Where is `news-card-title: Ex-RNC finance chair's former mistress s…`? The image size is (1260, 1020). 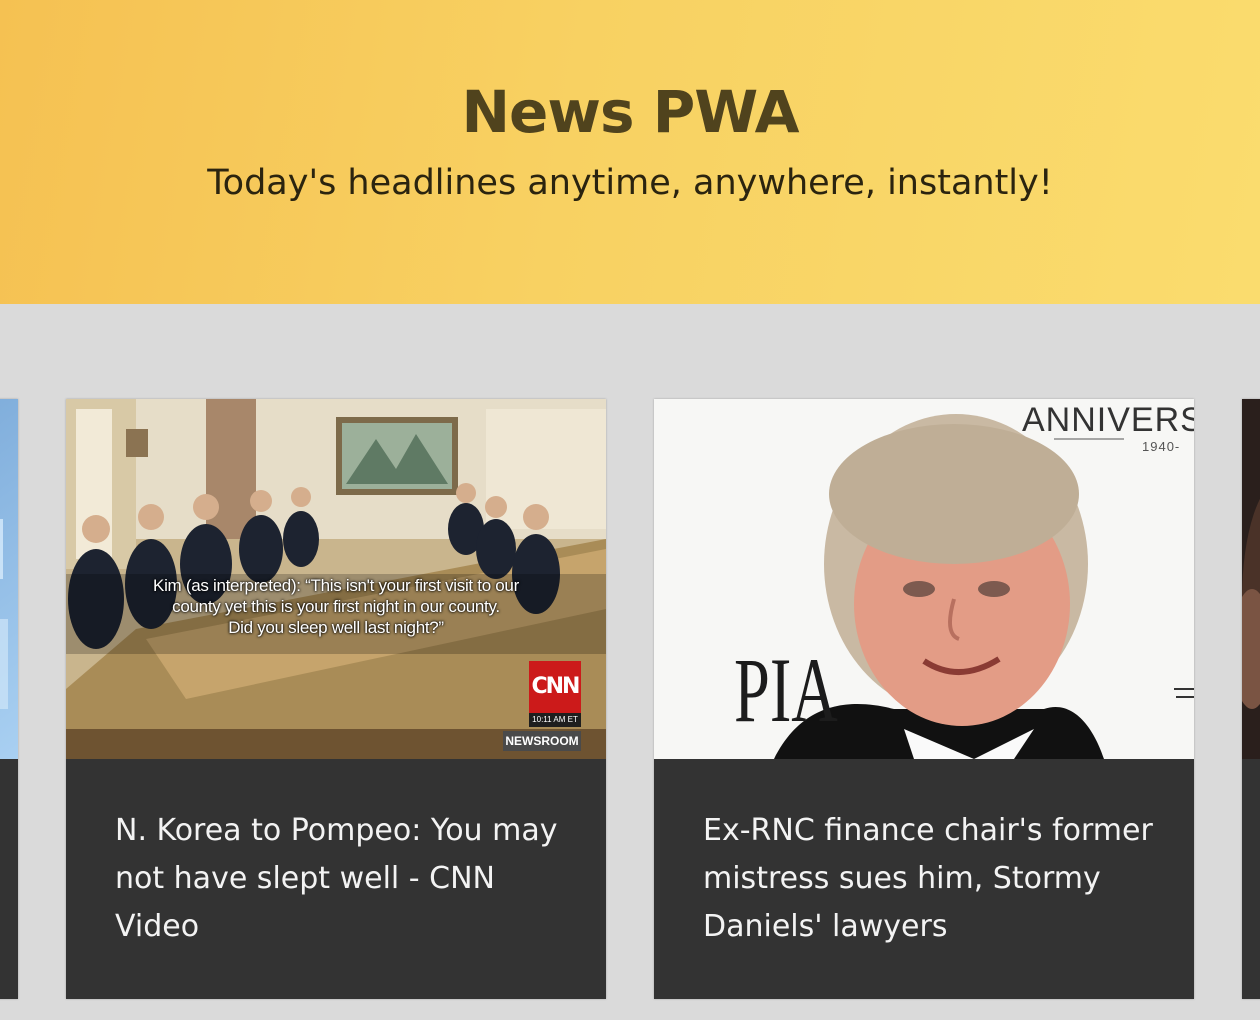
news-card-title: Ex-RNC finance chair's former mistress s… is located at coordinates (928, 879).